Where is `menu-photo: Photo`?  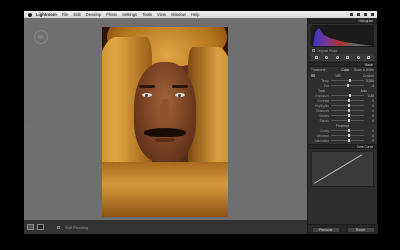 menu-photo: Photo is located at coordinates (111, 14).